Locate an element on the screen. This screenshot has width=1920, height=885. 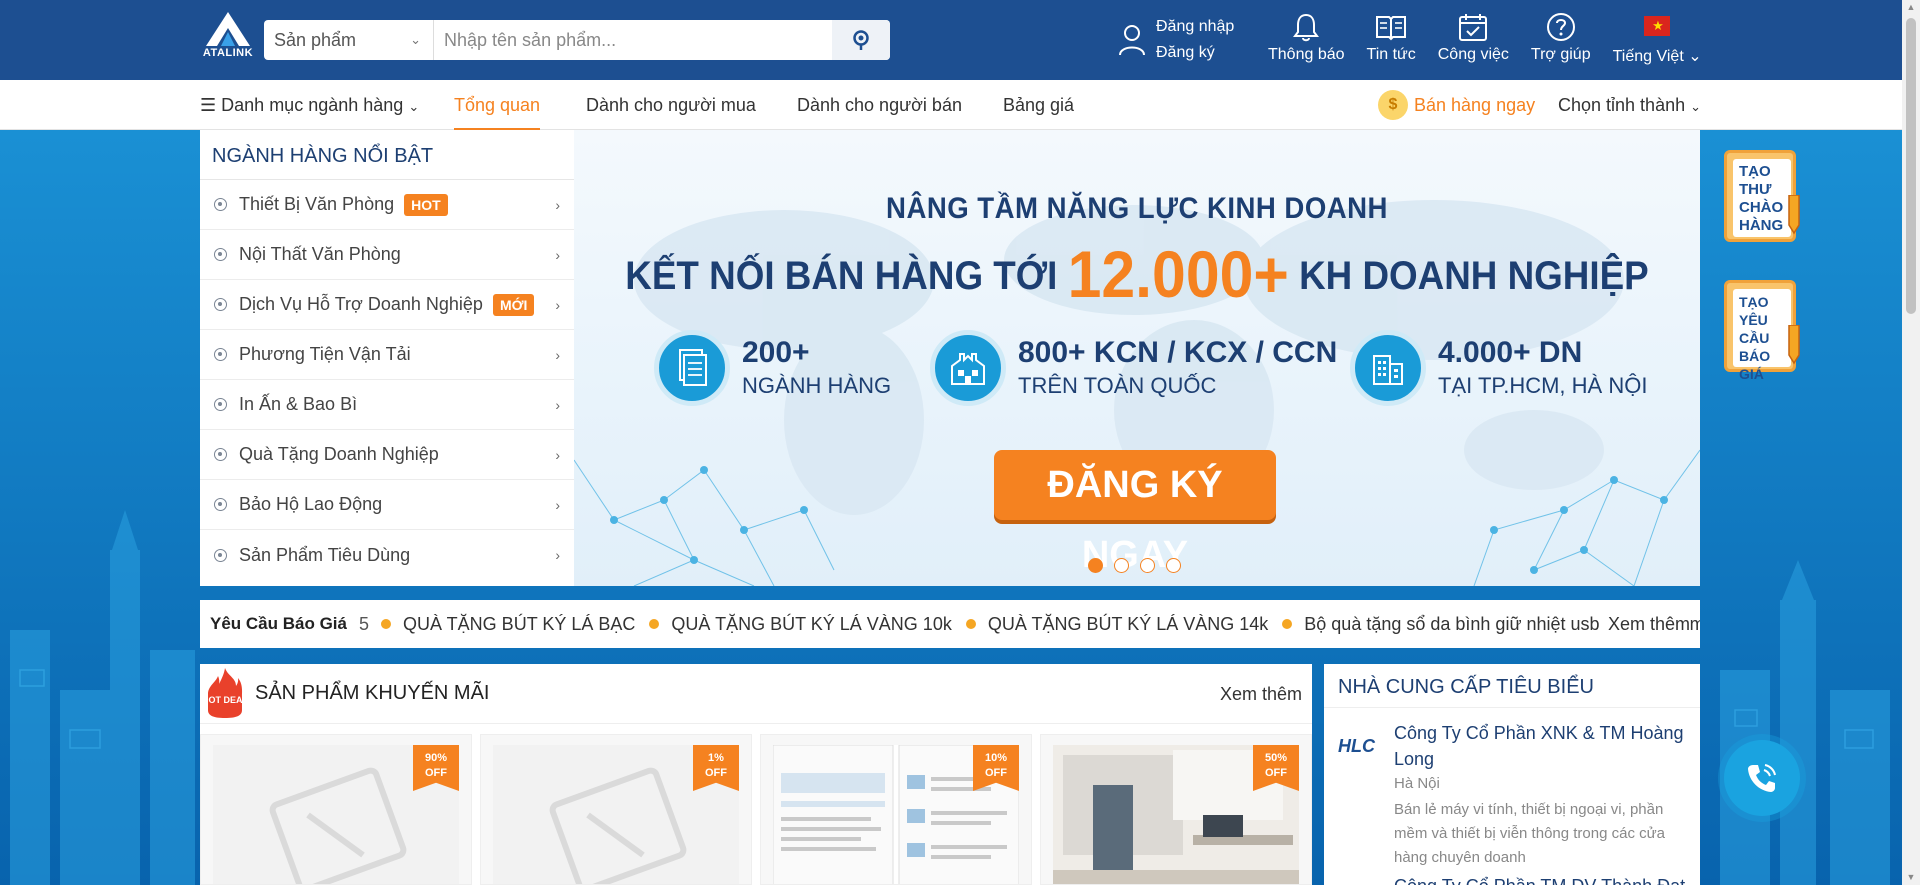
account-menu: Đăng nhập Đăng ký is located at coordinates (1176, 40).